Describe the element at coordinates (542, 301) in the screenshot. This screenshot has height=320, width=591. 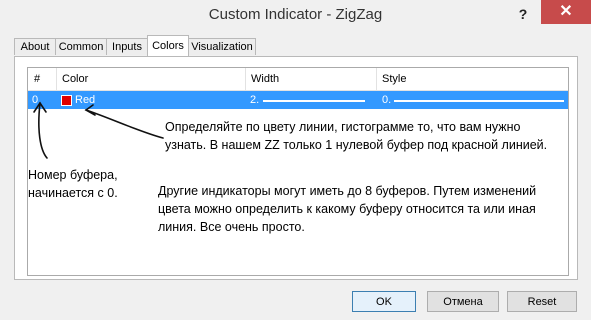
I see `reset-button: Reset` at that location.